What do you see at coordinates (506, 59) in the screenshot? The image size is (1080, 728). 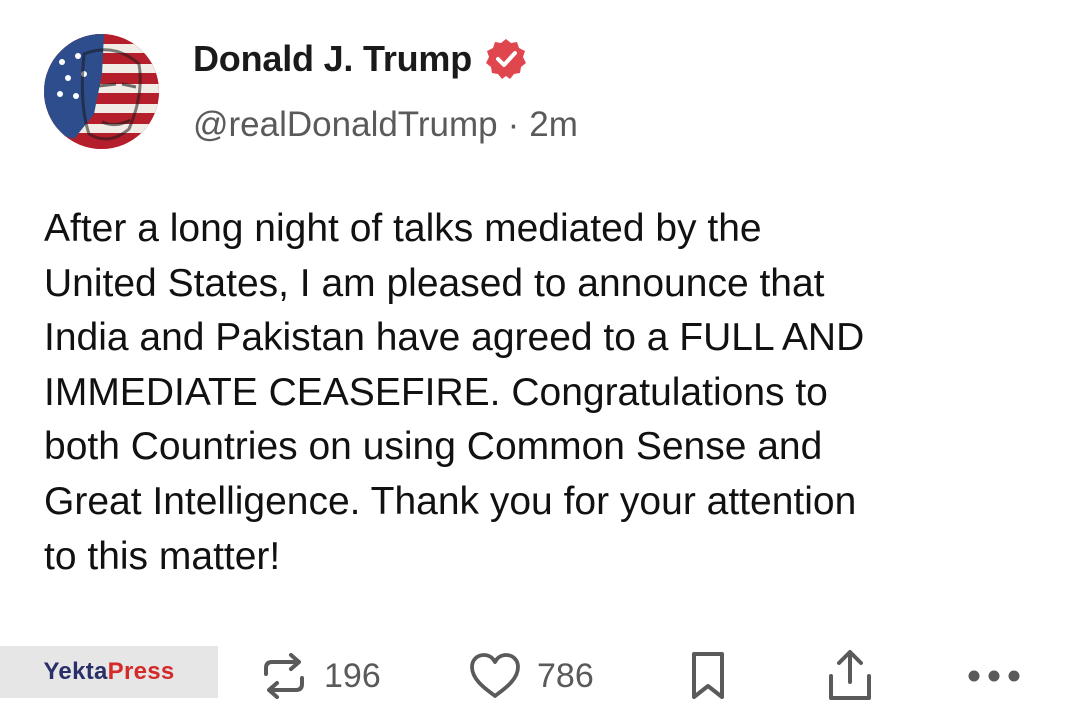 I see `verified-badge-icon` at bounding box center [506, 59].